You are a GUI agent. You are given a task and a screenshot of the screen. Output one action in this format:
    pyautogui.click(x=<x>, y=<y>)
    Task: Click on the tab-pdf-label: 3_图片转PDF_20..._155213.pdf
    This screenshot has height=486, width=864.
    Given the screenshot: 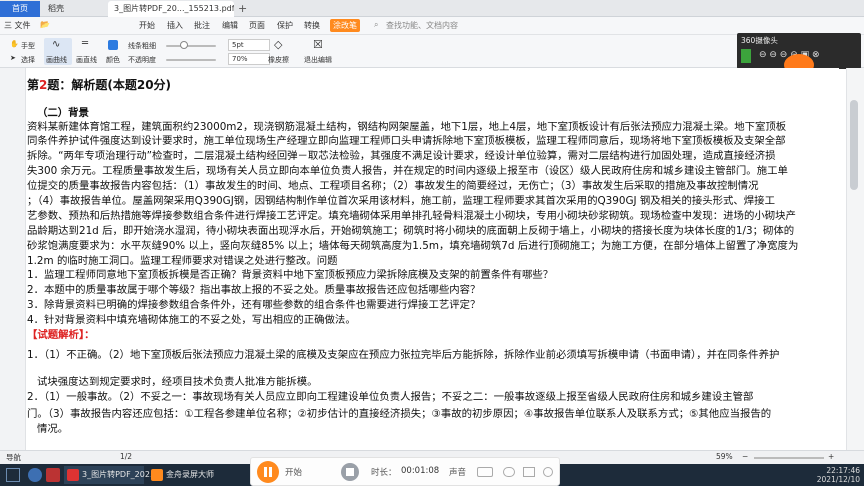 What is the action you would take?
    pyautogui.click(x=174, y=8)
    